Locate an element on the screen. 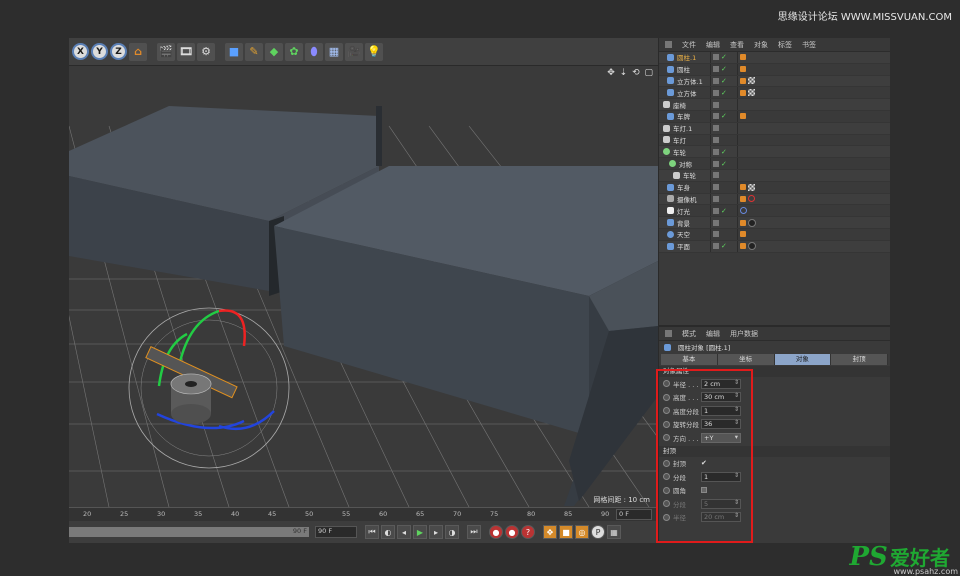 The image size is (960, 576). next-frame-icon: ▸ is located at coordinates (436, 532).